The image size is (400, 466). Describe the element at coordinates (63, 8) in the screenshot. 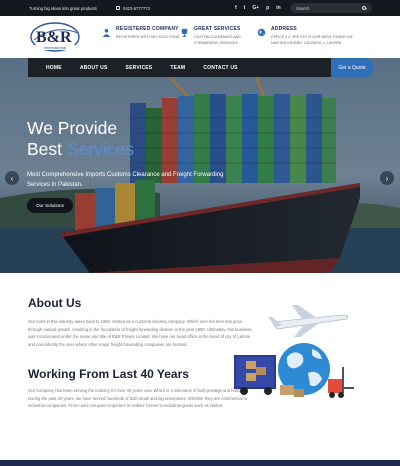

I see `tagline: Turning big ideas into great products` at that location.